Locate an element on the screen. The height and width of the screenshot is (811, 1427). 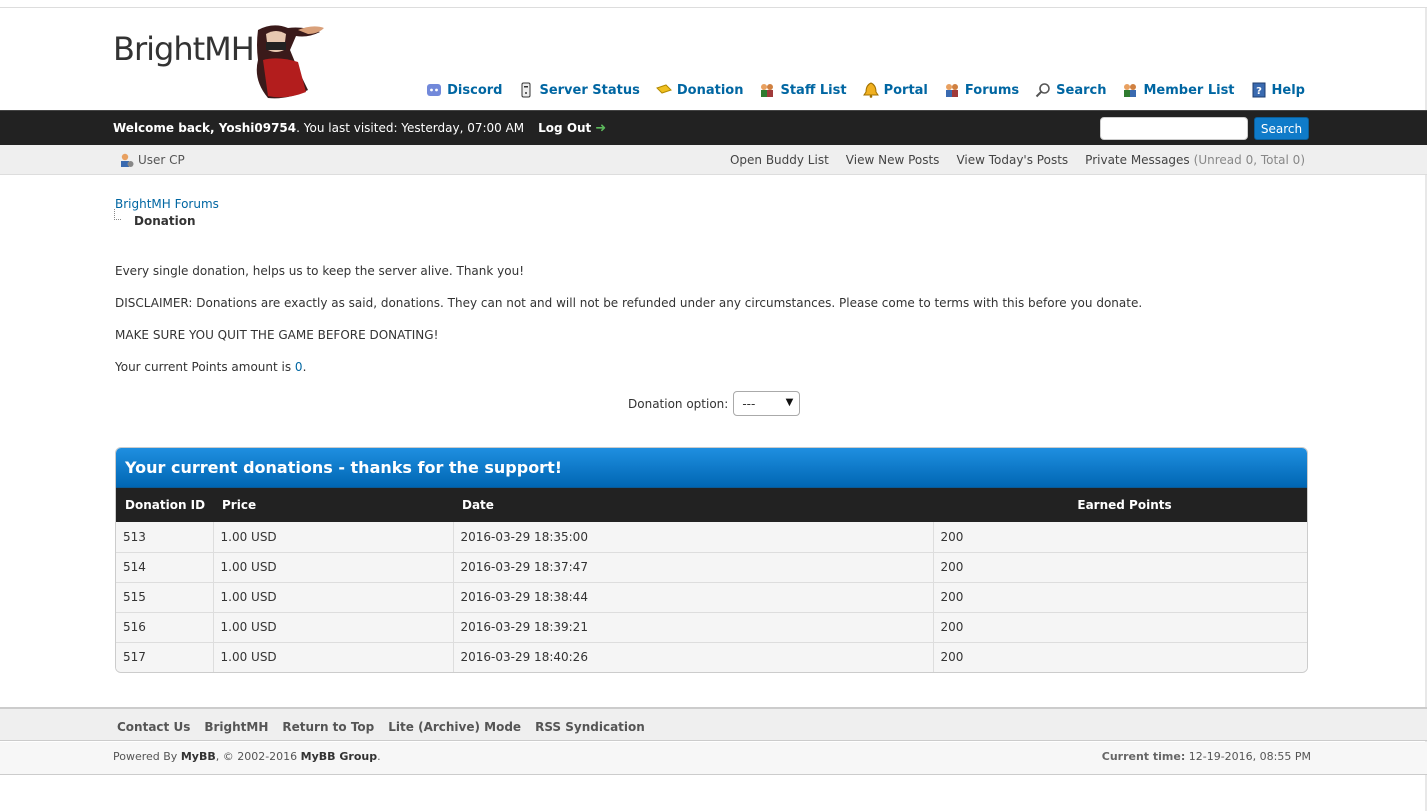
menu-staff-list: Staff List is located at coordinates (803, 90).